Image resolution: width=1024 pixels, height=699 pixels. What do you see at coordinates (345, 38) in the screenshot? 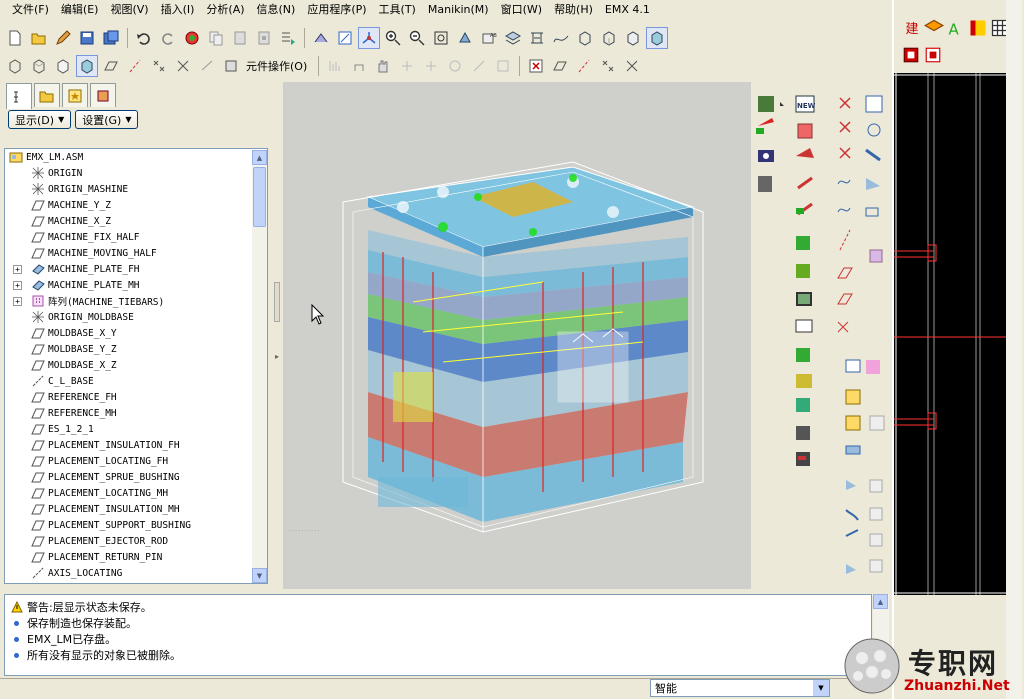
I see `orient-icon` at bounding box center [345, 38].